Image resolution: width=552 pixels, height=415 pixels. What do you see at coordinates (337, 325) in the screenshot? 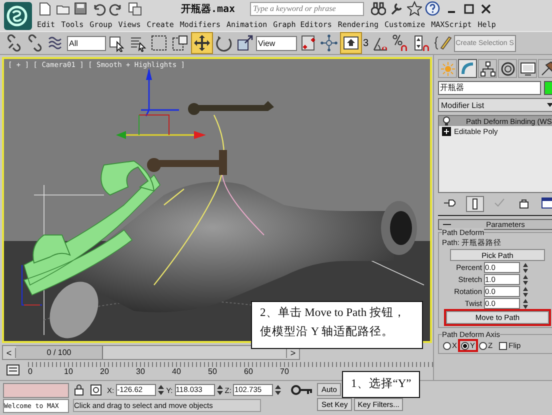
I see `annotation-callout: 2、单击 Move to Path 按钮，使模型沿 Y 轴适配路径。` at bounding box center [337, 325].